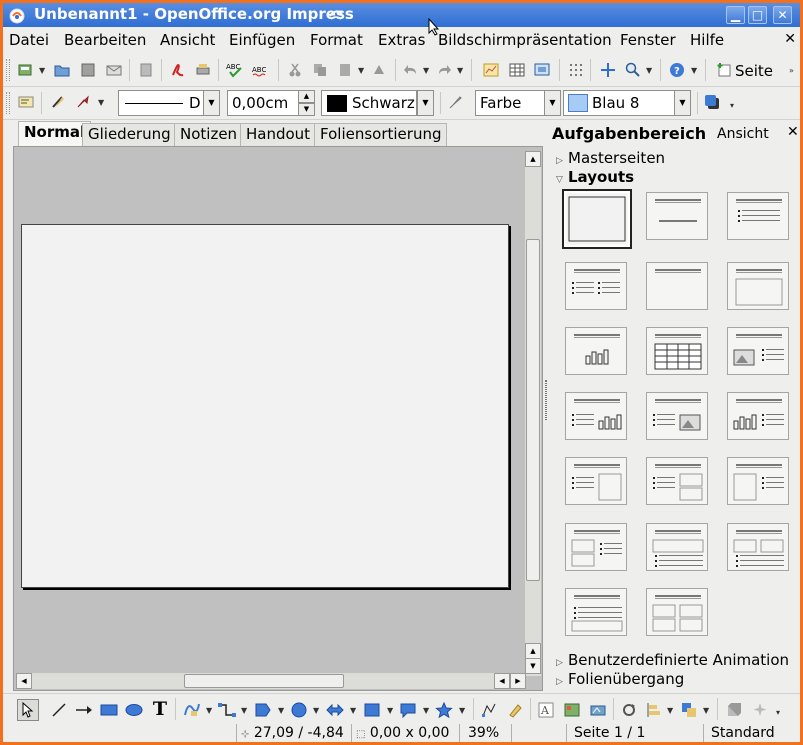 This screenshot has width=803, height=745. Describe the element at coordinates (502, 681) in the screenshot. I see `scroll-right-back-button: ◀` at that location.